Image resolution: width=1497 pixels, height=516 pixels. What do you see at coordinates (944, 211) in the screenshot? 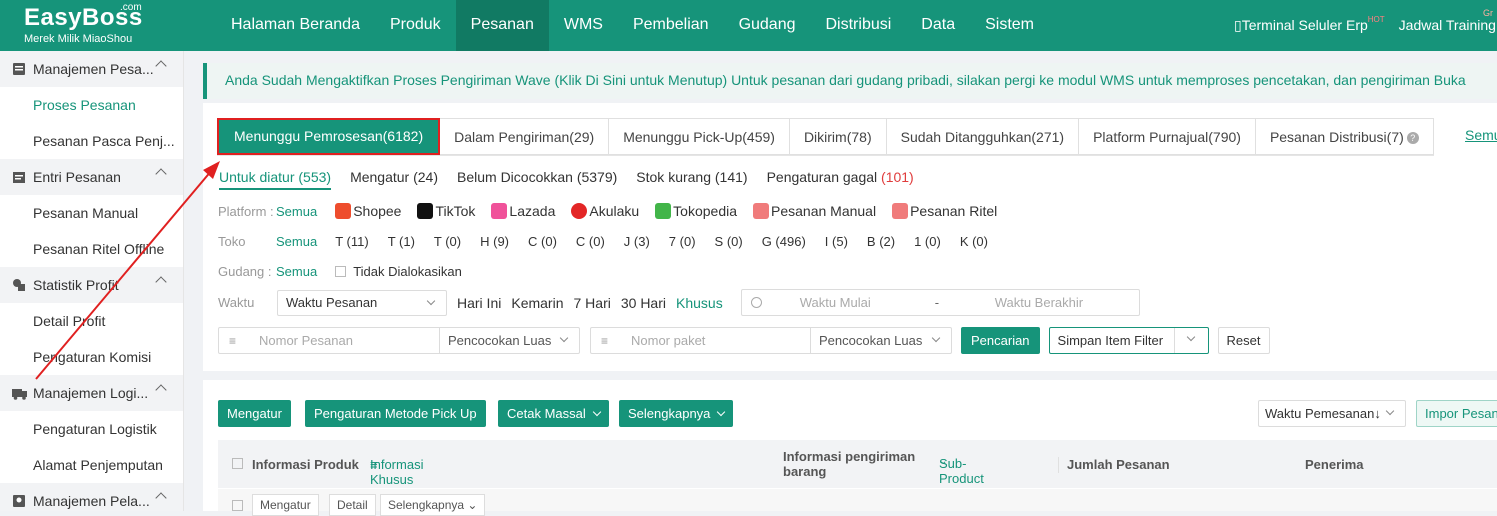
I see `platform-retail: Pesanan Ritel` at bounding box center [944, 211].